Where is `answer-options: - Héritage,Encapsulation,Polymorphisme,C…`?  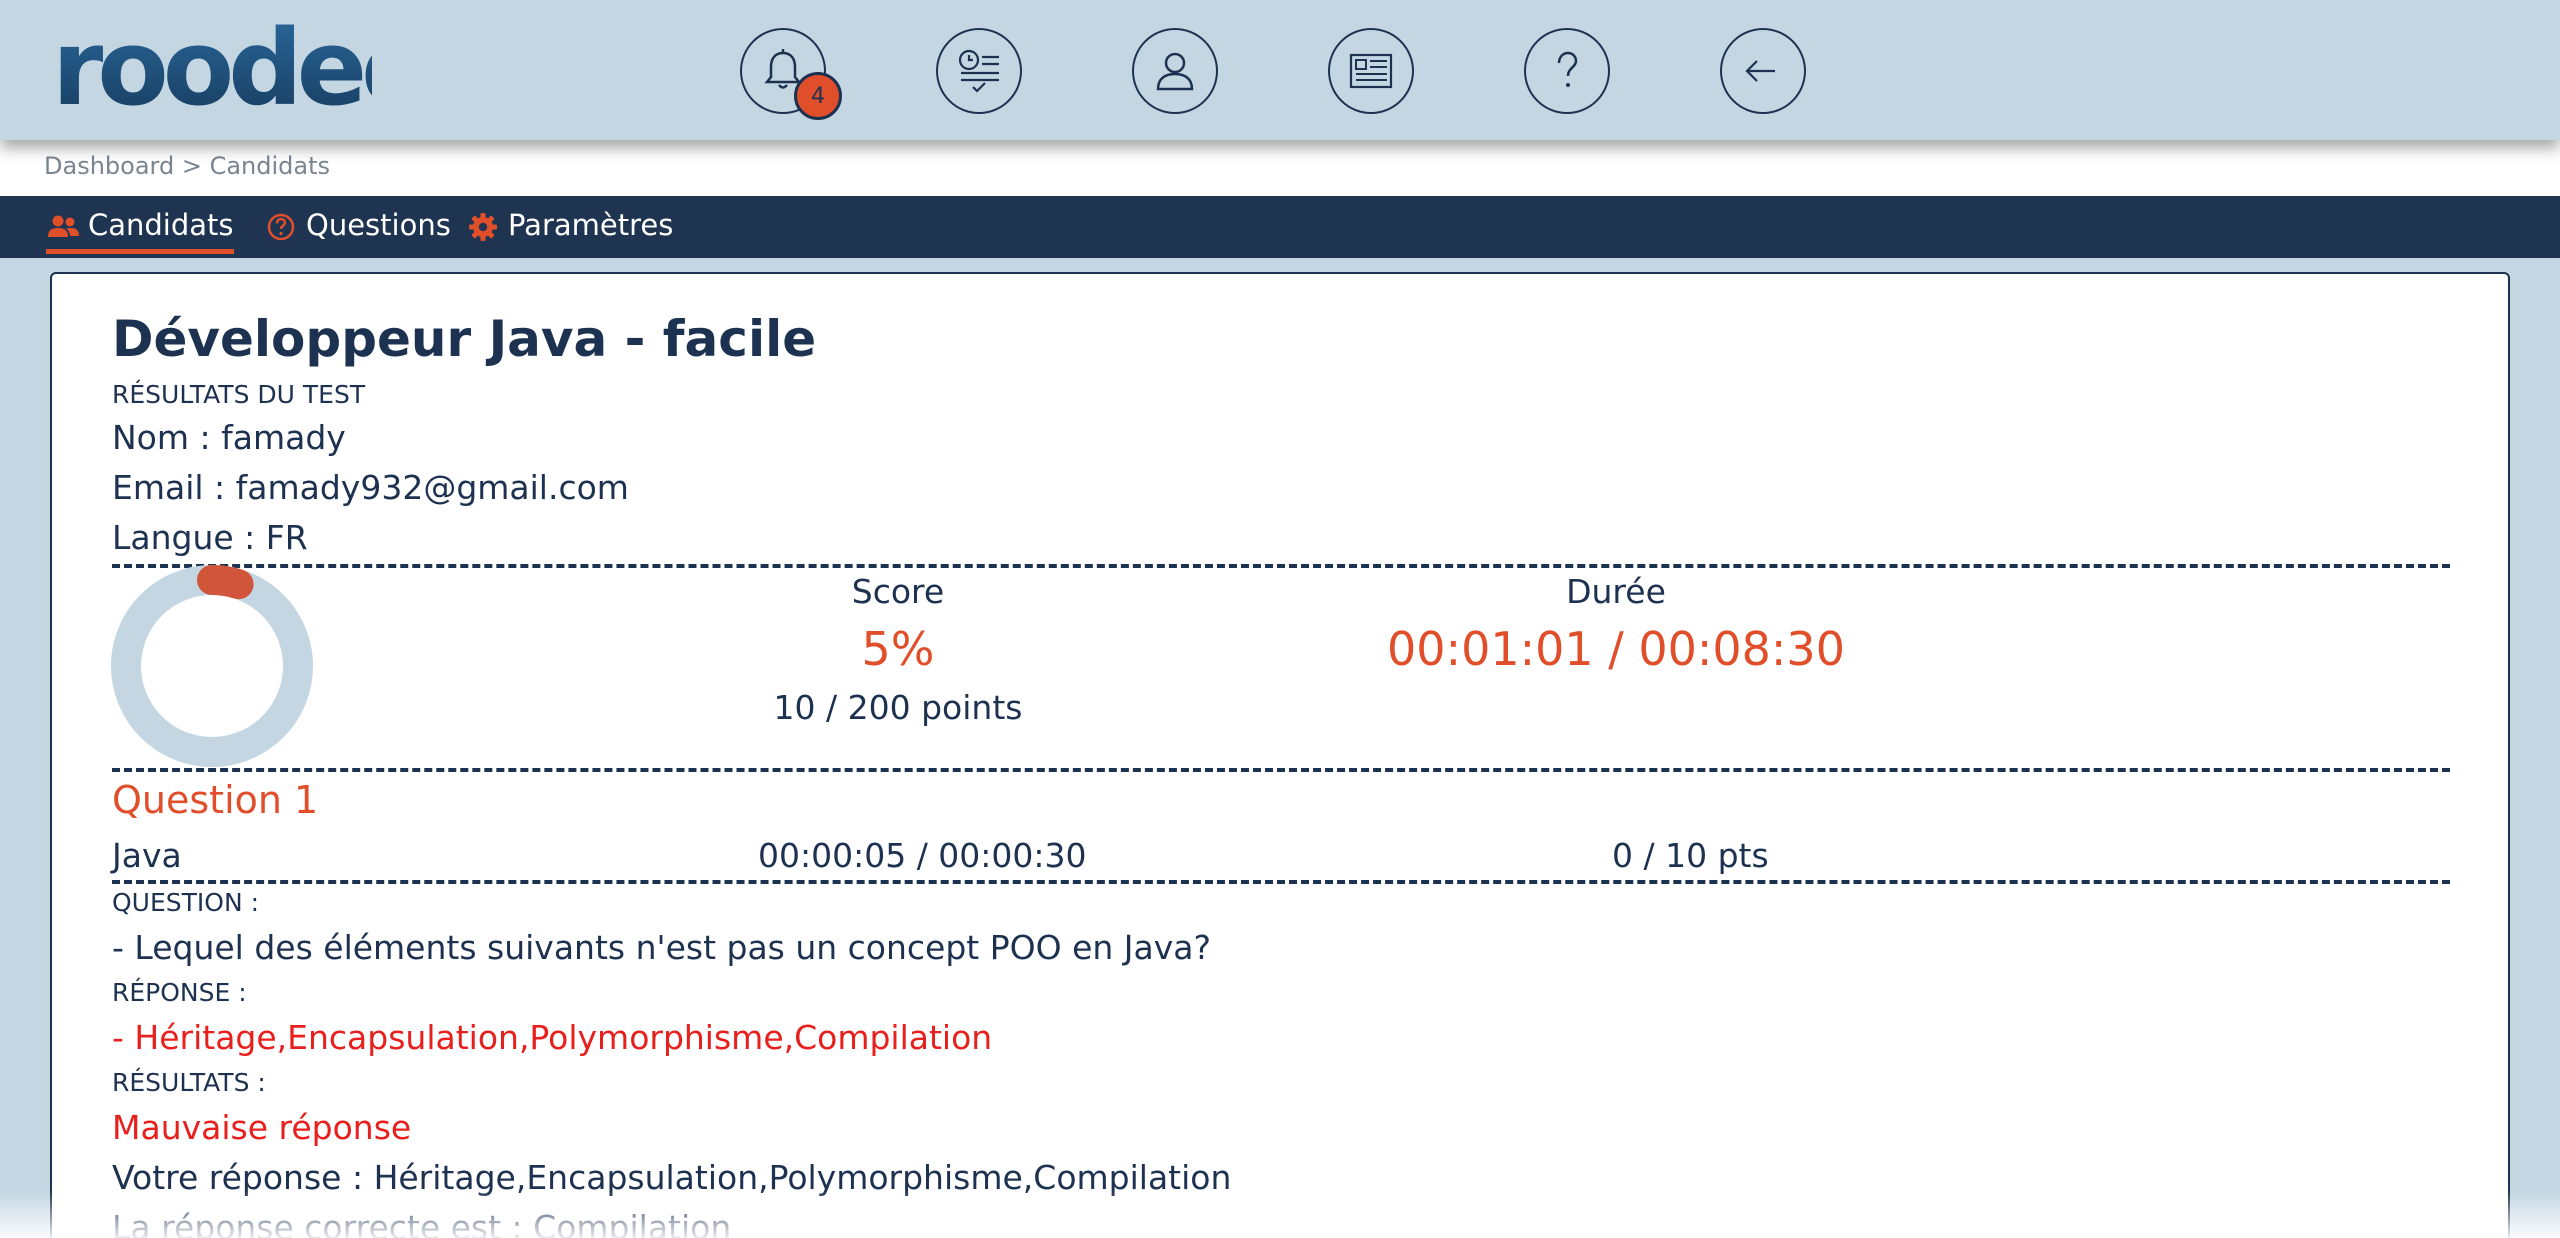
answer-options: - Héritage,Encapsulation,Polymorphisme,C… is located at coordinates (552, 1037).